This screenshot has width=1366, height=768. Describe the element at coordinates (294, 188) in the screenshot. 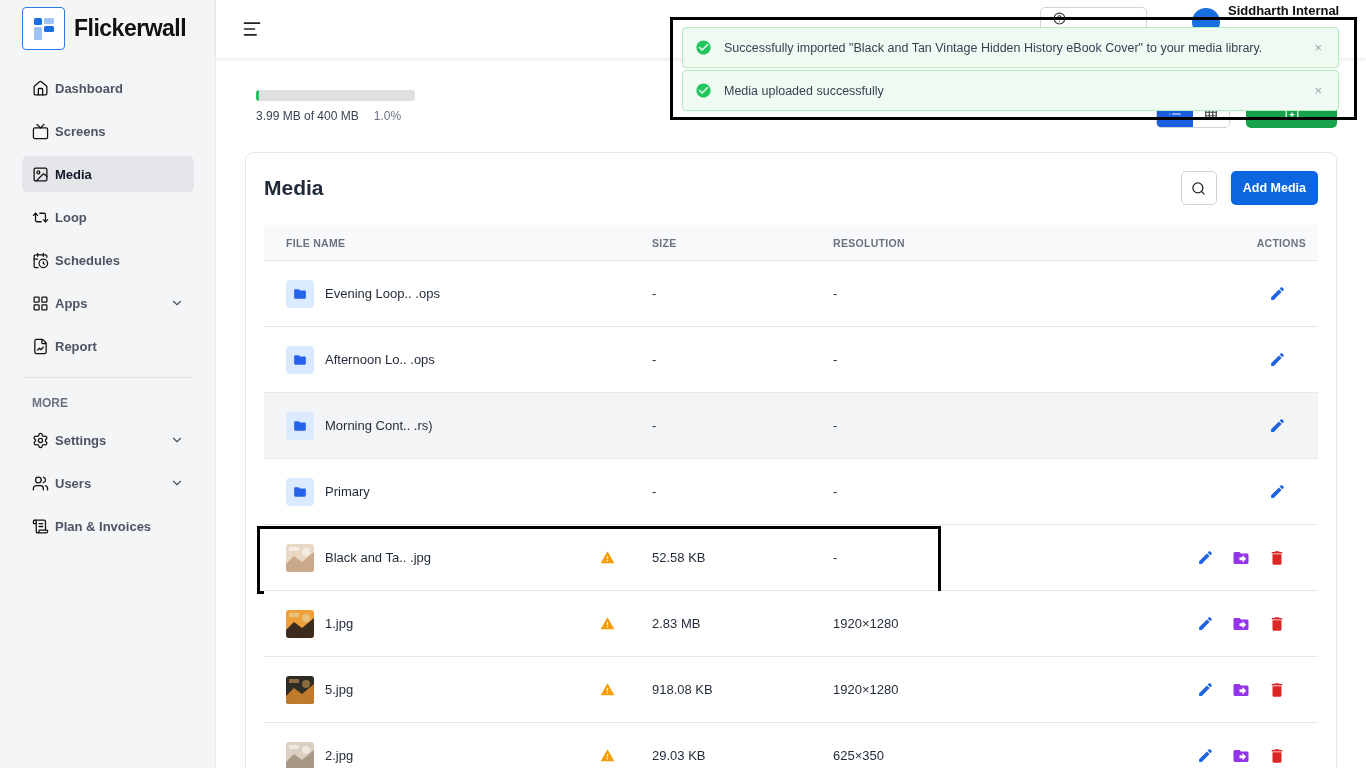

I see `page-title: Media` at that location.